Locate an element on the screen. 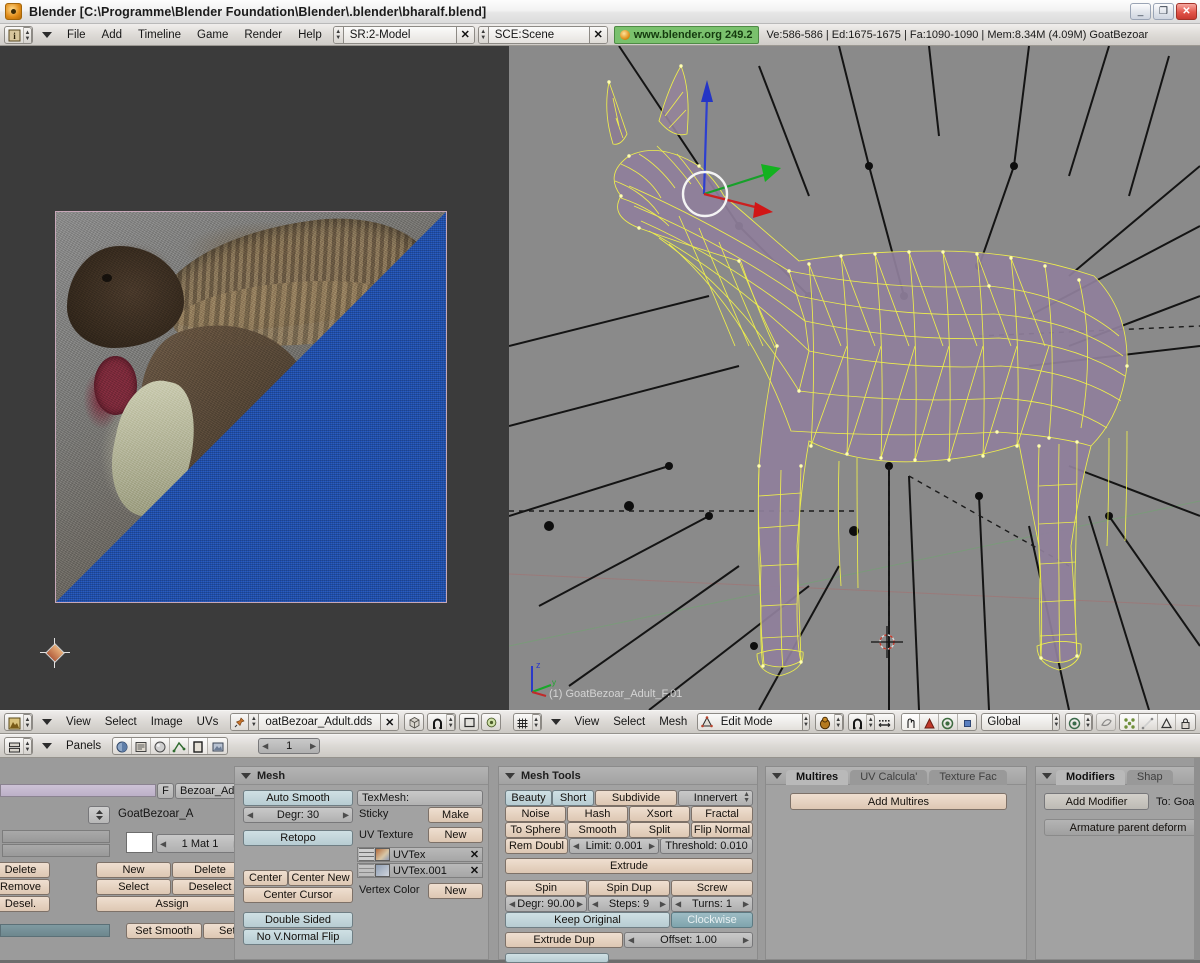 This screenshot has height=963, width=1200. material-index-field: ◀ 1 Mat 1 ▶ is located at coordinates (200, 843).